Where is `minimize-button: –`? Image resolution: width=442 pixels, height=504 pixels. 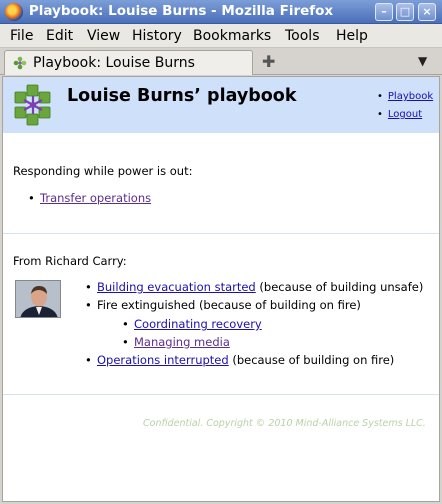 minimize-button: – is located at coordinates (384, 12).